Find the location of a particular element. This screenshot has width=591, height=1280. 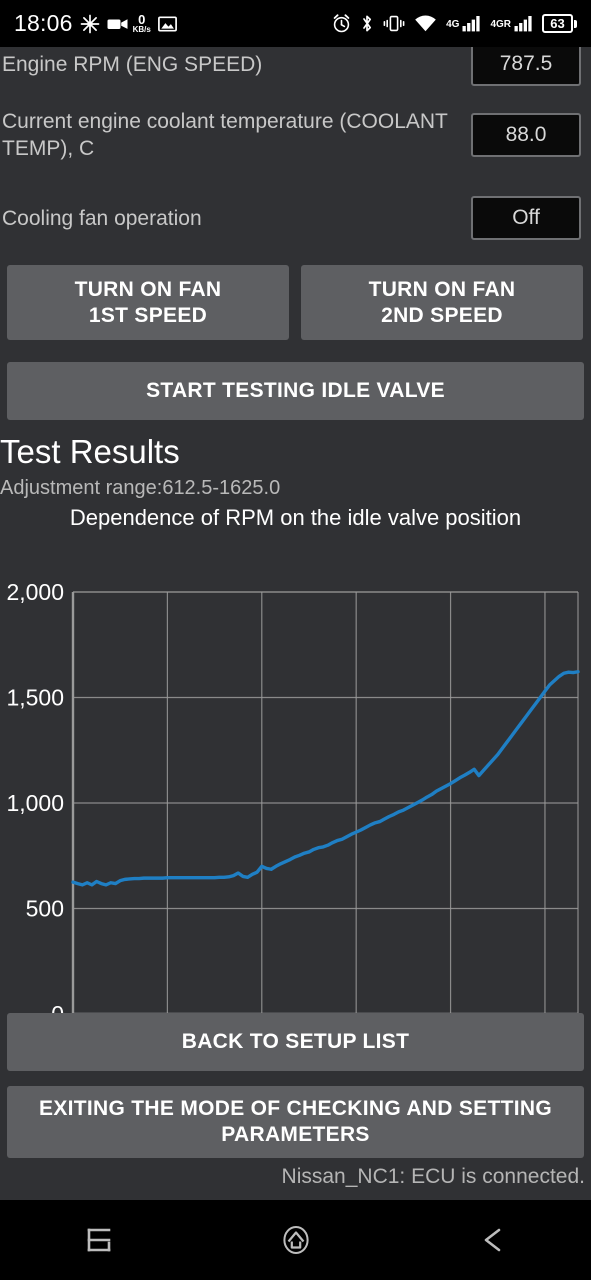

fan-2nd-line-1: TURN ON FAN is located at coordinates (442, 289).